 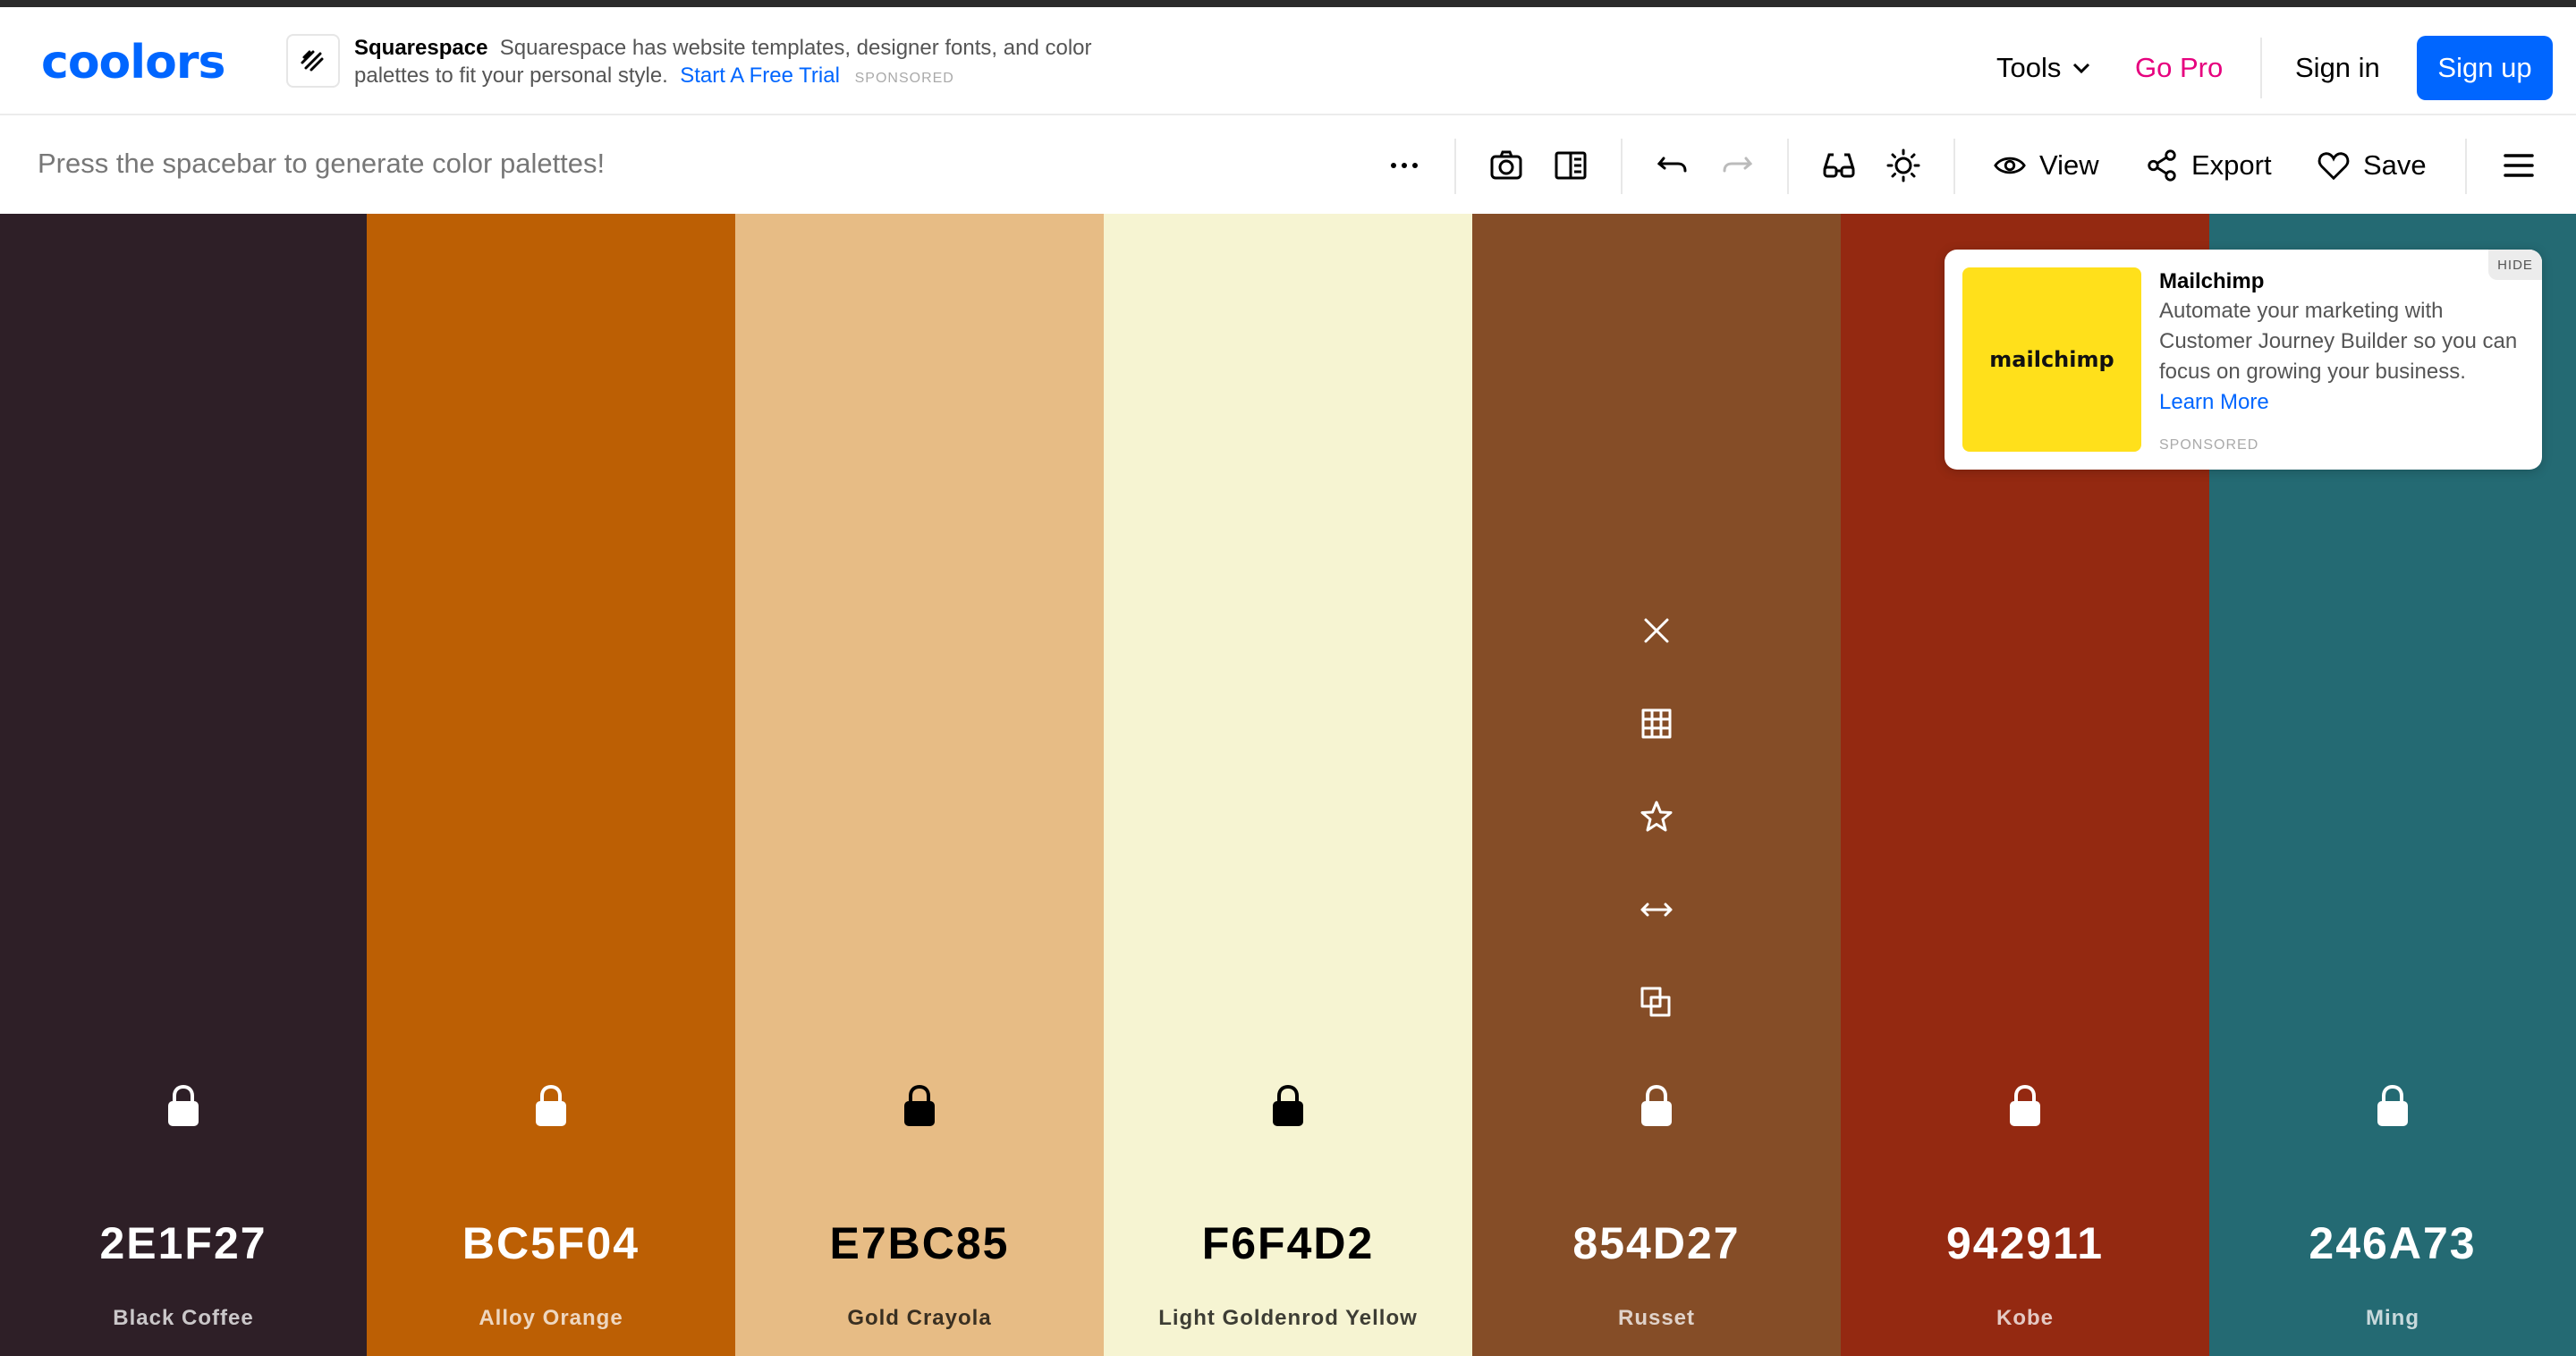 I want to click on color-column: 854D27 Russet, so click(x=1656, y=785).